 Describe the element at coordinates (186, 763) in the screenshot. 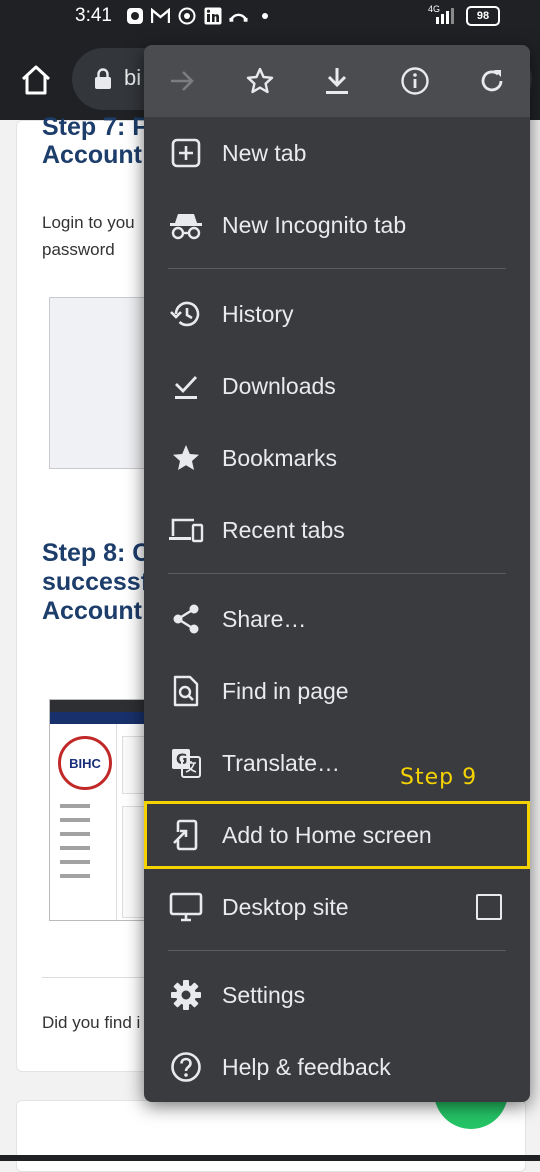

I see `translate-icon: G` at that location.